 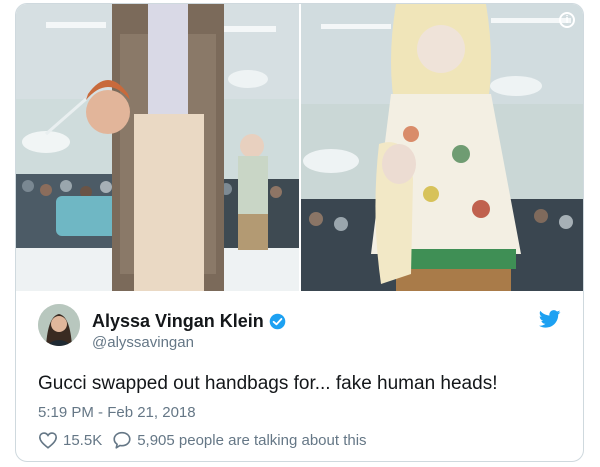 What do you see at coordinates (143, 342) in the screenshot?
I see `author-handle: @alyssavingan` at bounding box center [143, 342].